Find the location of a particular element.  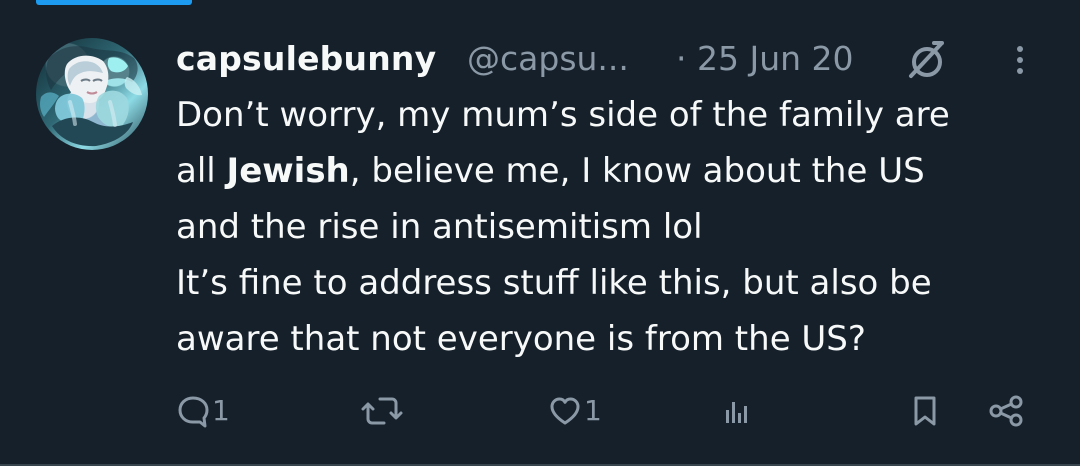

views-button is located at coordinates (739, 411).